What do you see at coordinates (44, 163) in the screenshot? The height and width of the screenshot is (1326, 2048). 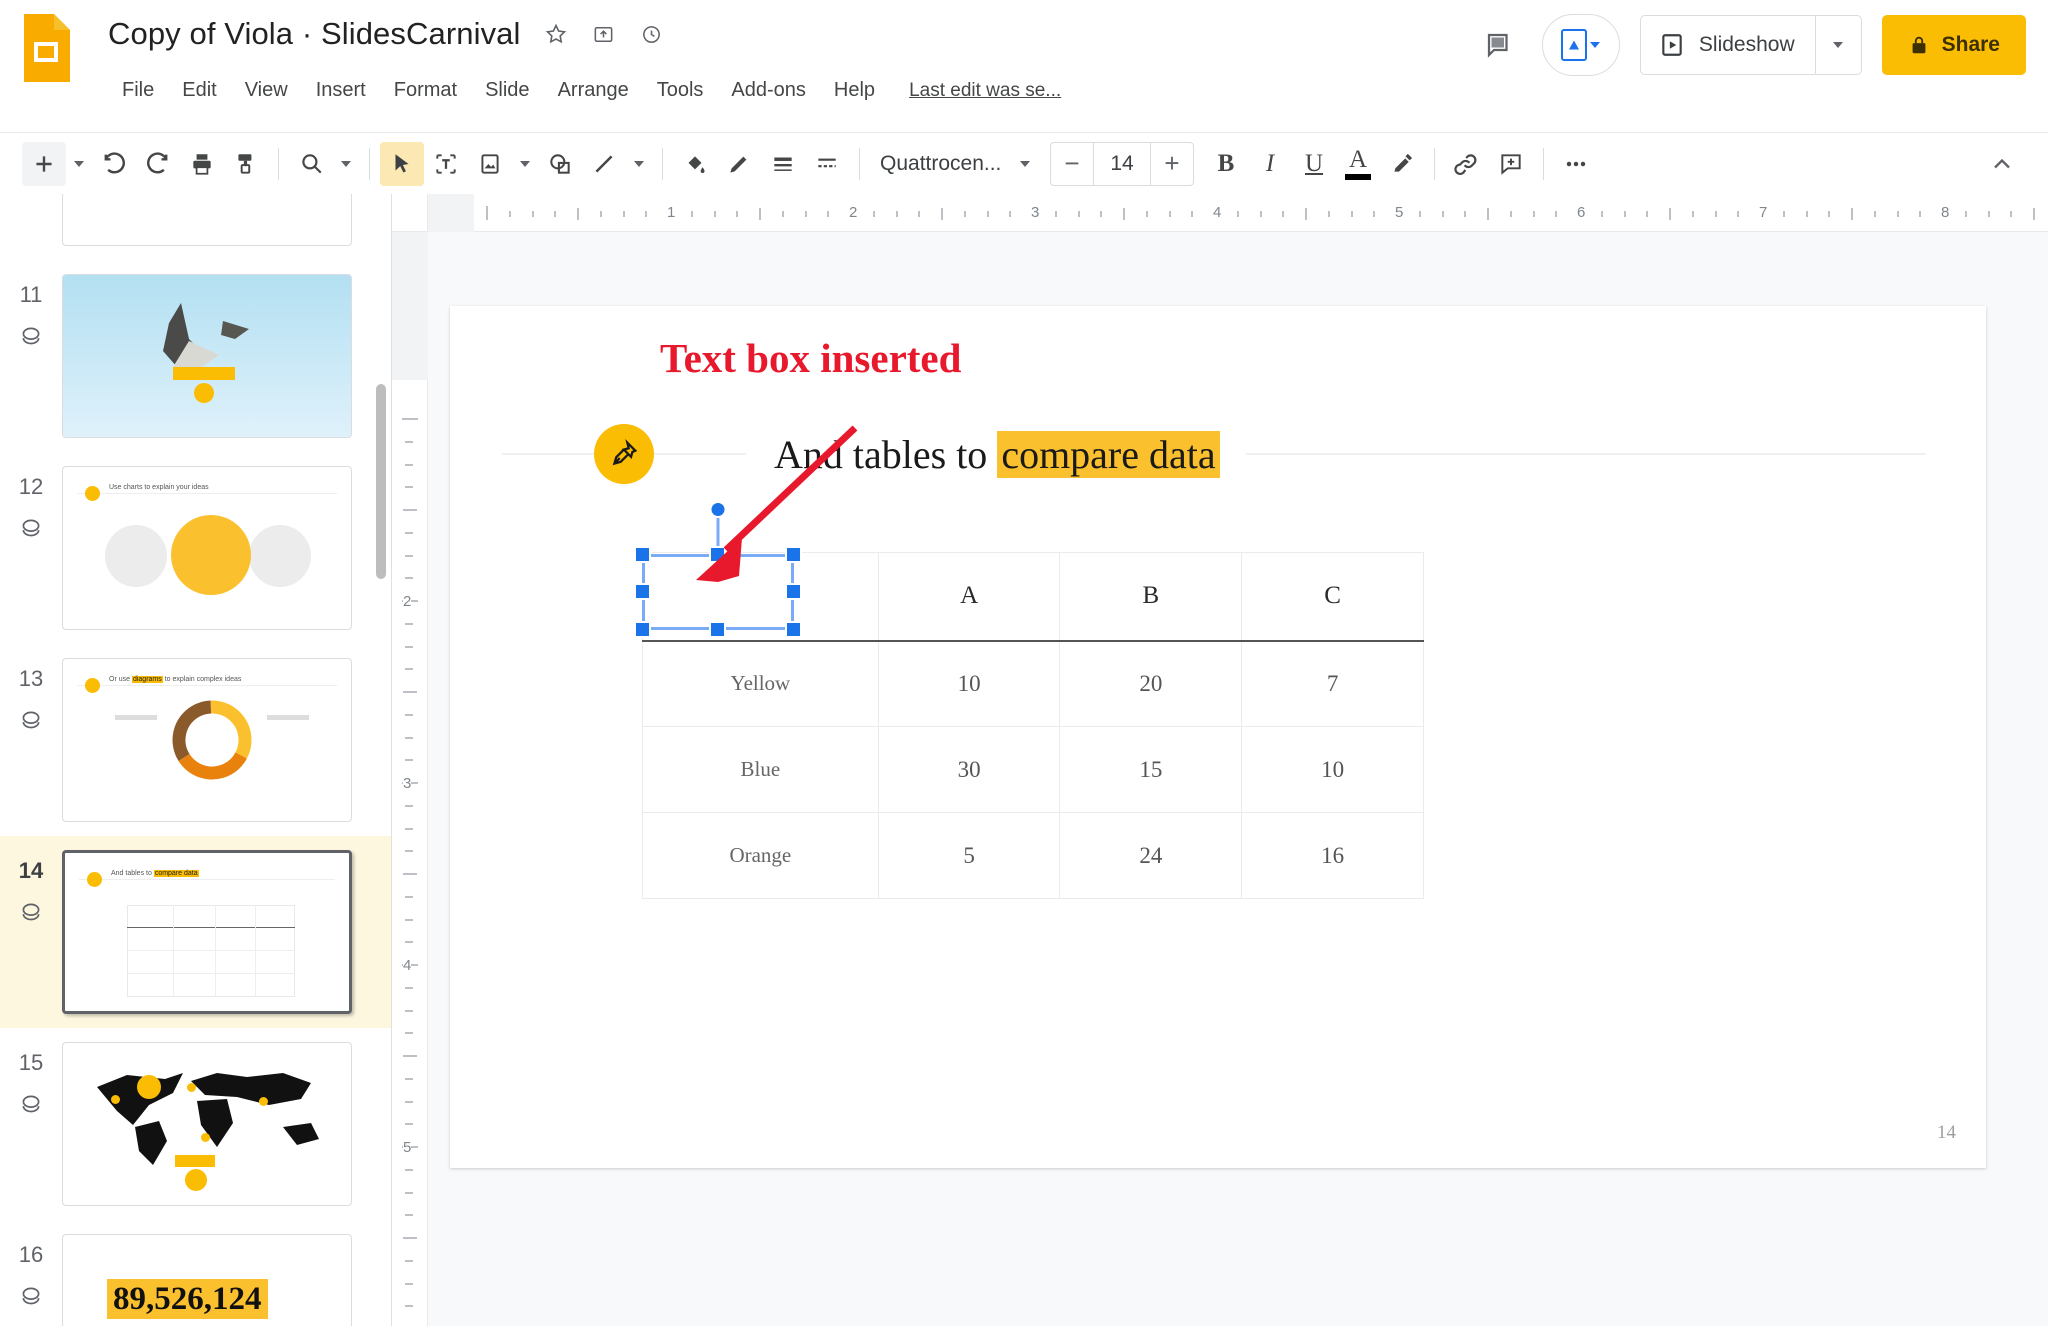 I see `new-slide-button` at bounding box center [44, 163].